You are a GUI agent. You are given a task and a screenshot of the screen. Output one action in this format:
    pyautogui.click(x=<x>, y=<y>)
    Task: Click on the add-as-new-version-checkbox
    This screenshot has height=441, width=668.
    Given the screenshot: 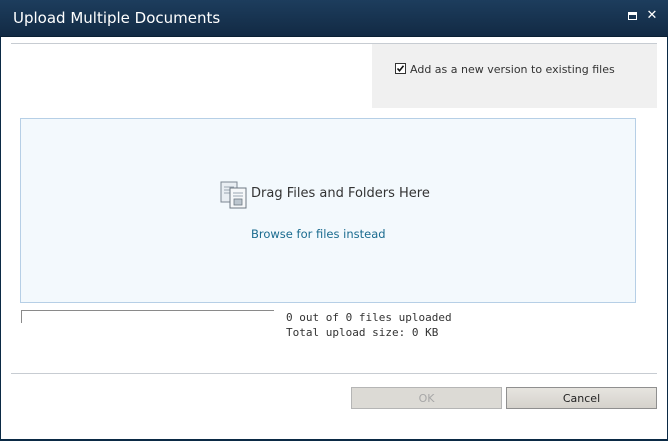 What is the action you would take?
    pyautogui.click(x=400, y=68)
    